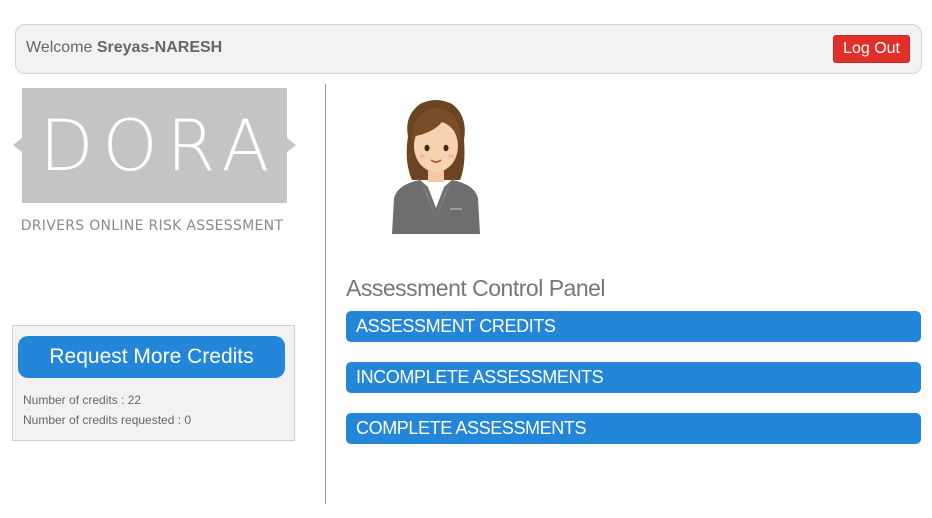  Describe the element at coordinates (159, 145) in the screenshot. I see `logo-text: DORA` at that location.